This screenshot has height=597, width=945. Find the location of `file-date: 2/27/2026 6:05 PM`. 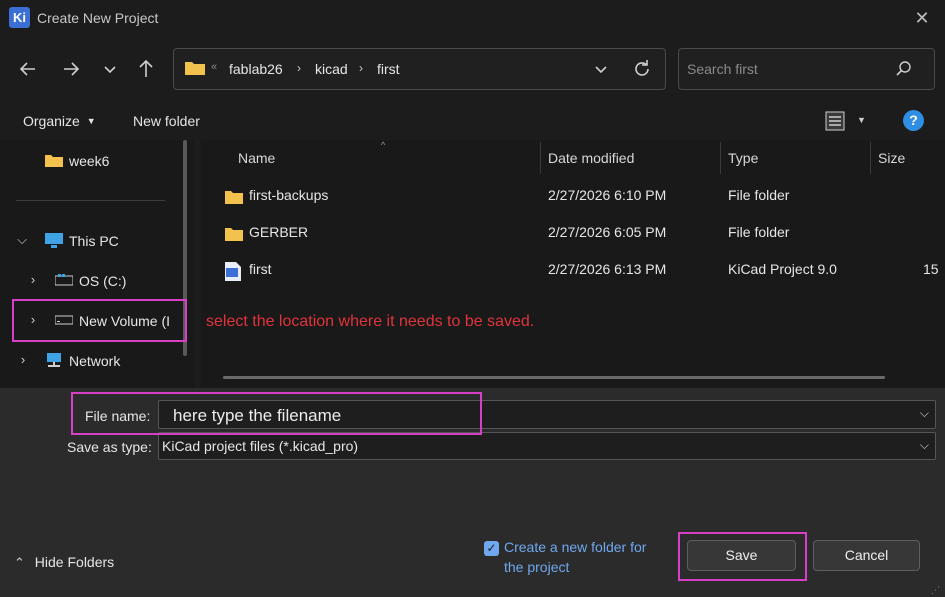

file-date: 2/27/2026 6:05 PM is located at coordinates (607, 232).